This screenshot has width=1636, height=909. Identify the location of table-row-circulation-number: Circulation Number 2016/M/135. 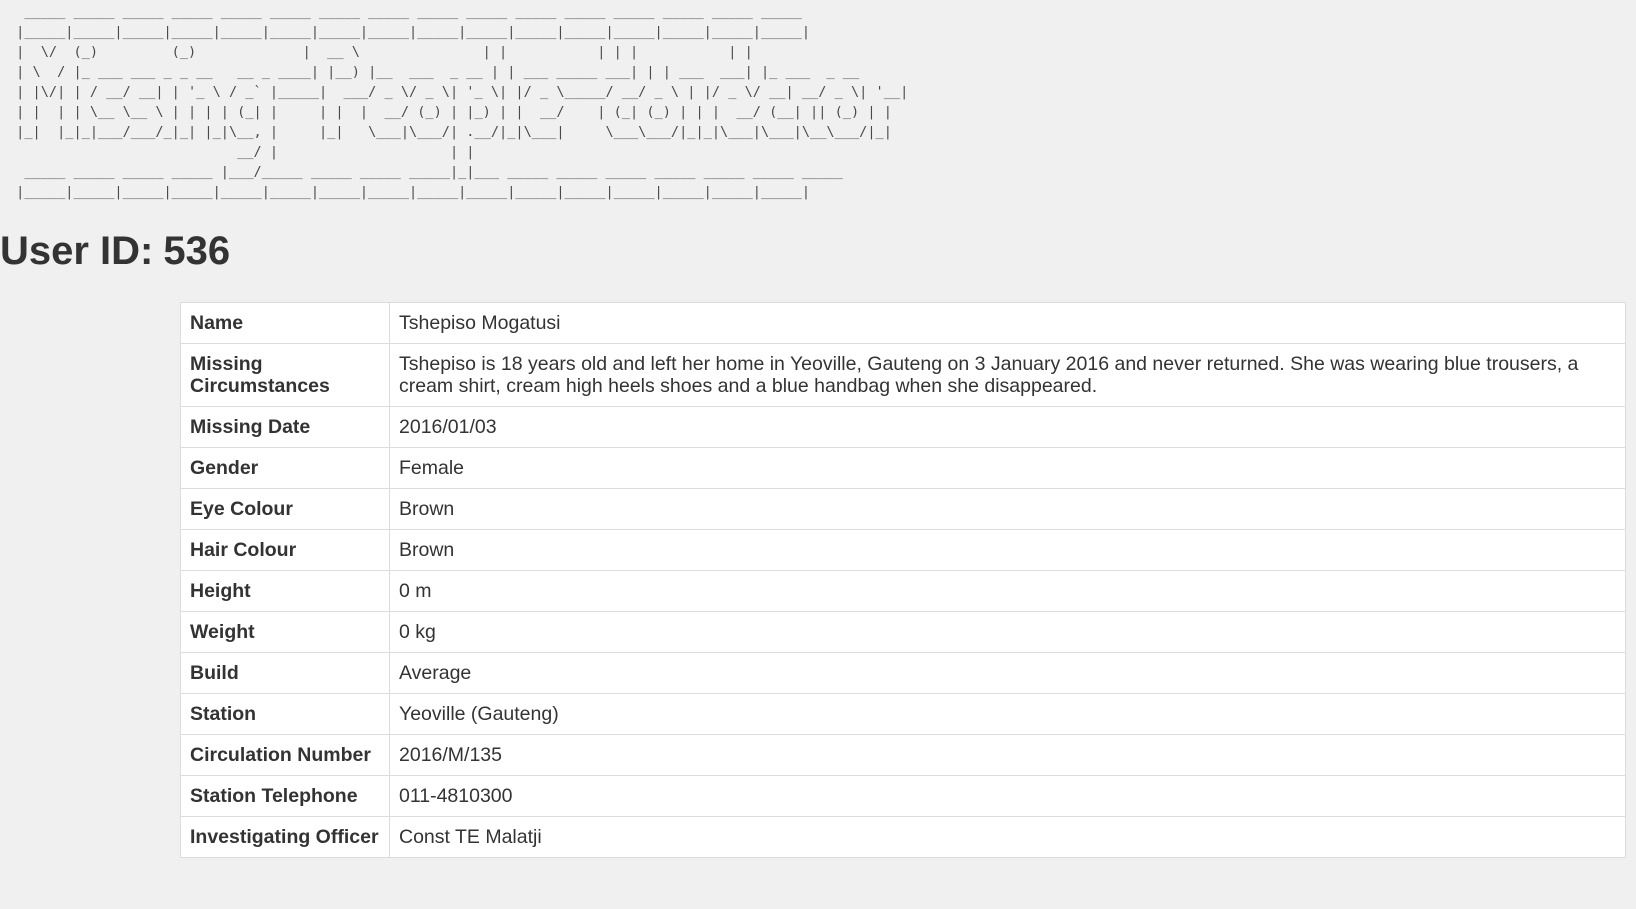
(903, 755).